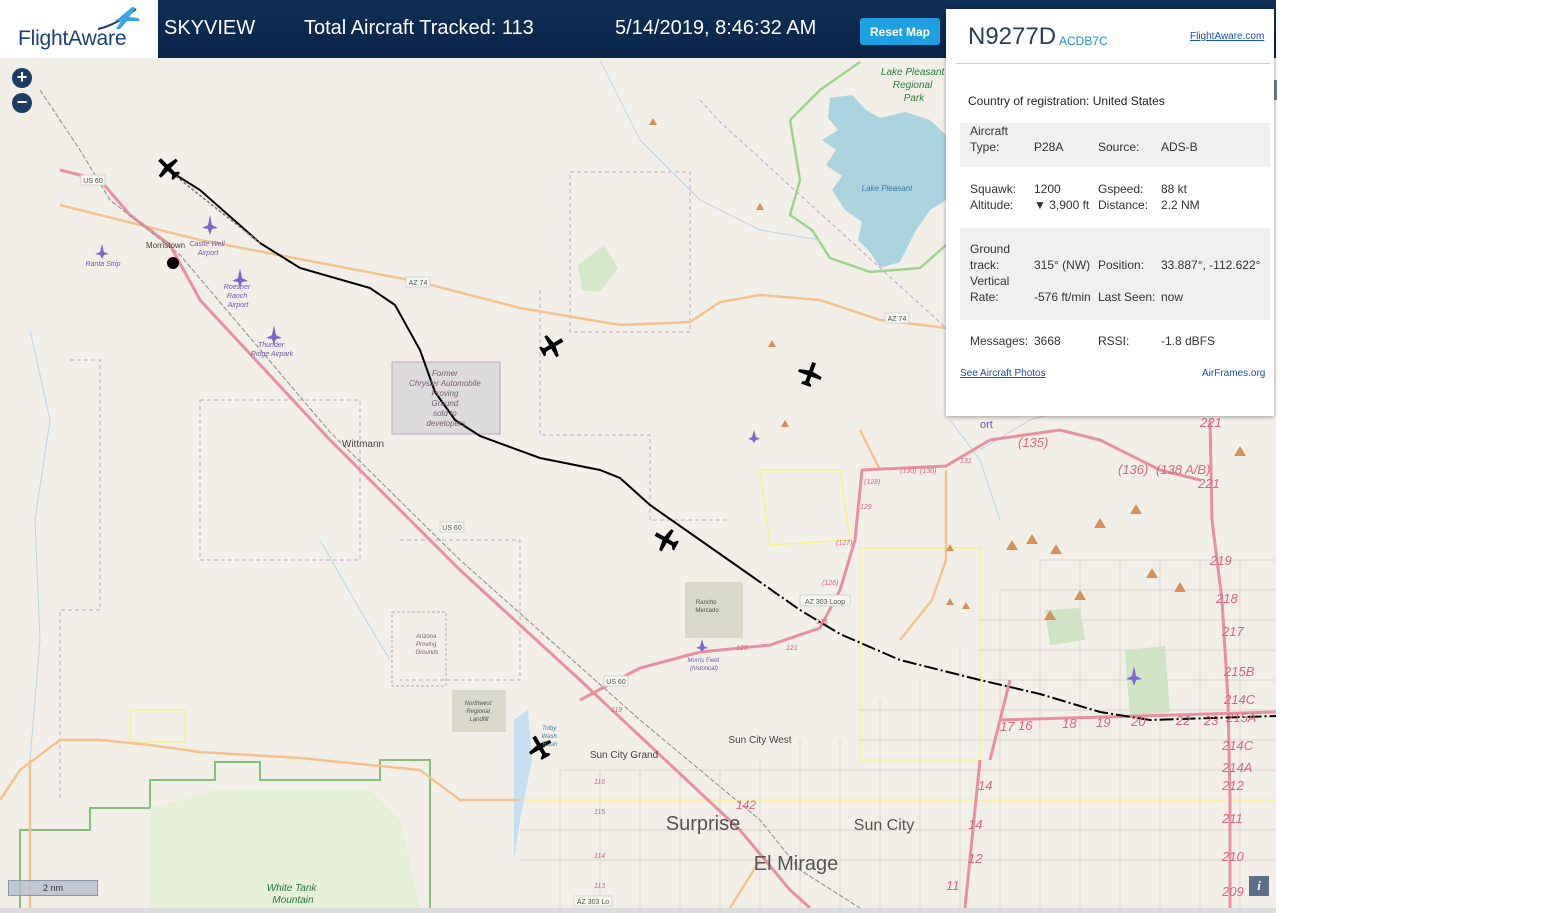 This screenshot has height=913, width=1548. I want to click on svg-text: (127), so click(844, 543).